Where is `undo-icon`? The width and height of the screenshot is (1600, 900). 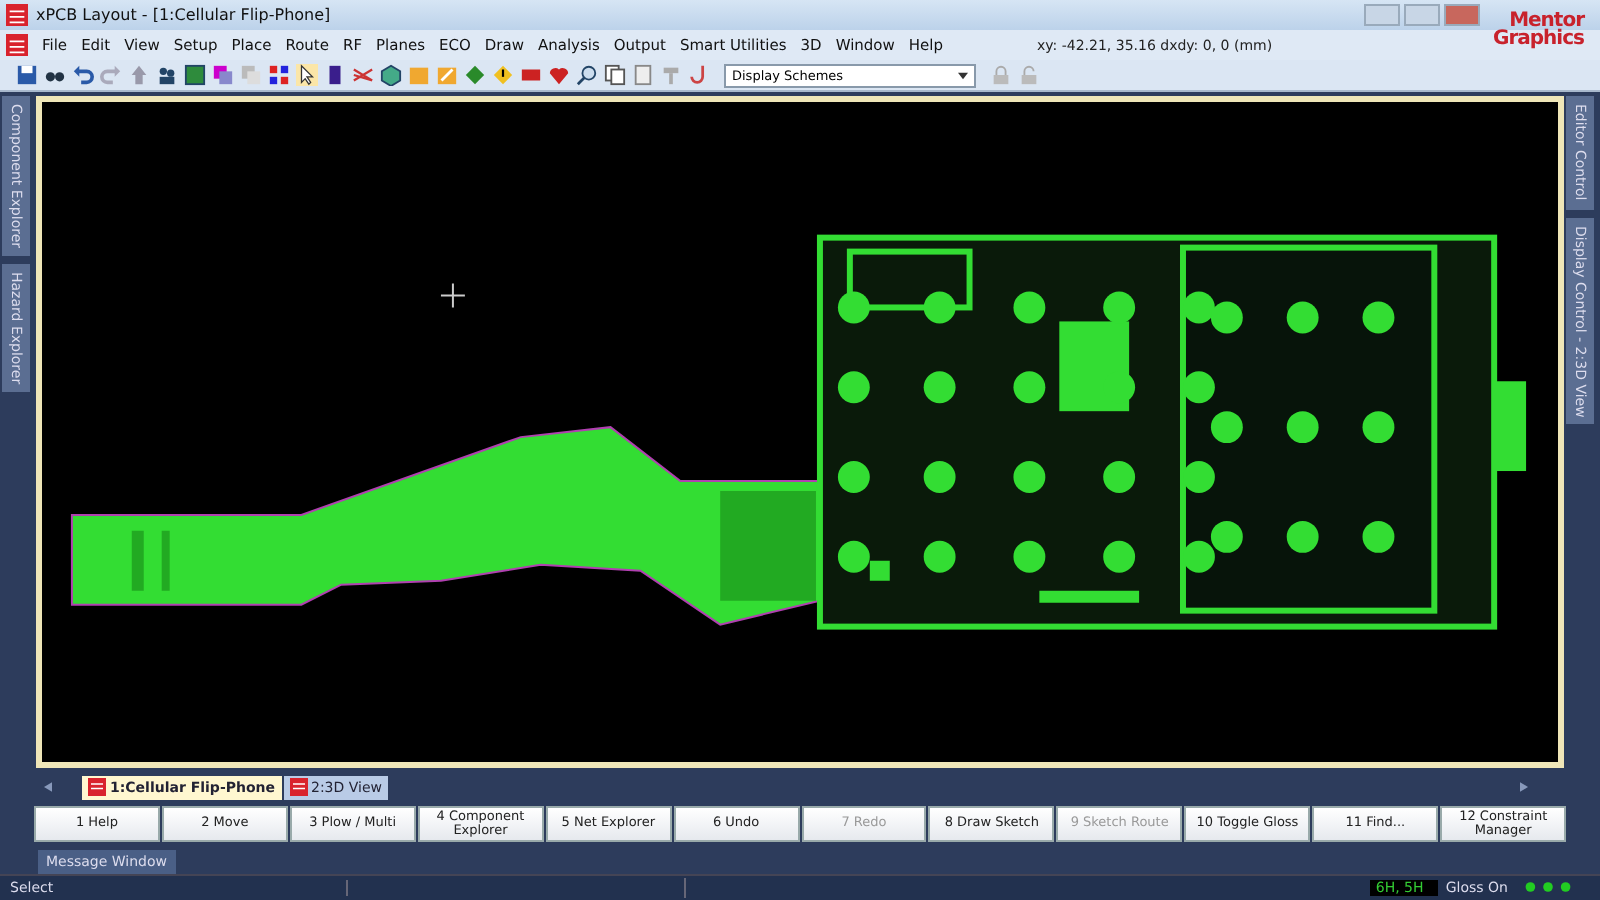 undo-icon is located at coordinates (83, 75).